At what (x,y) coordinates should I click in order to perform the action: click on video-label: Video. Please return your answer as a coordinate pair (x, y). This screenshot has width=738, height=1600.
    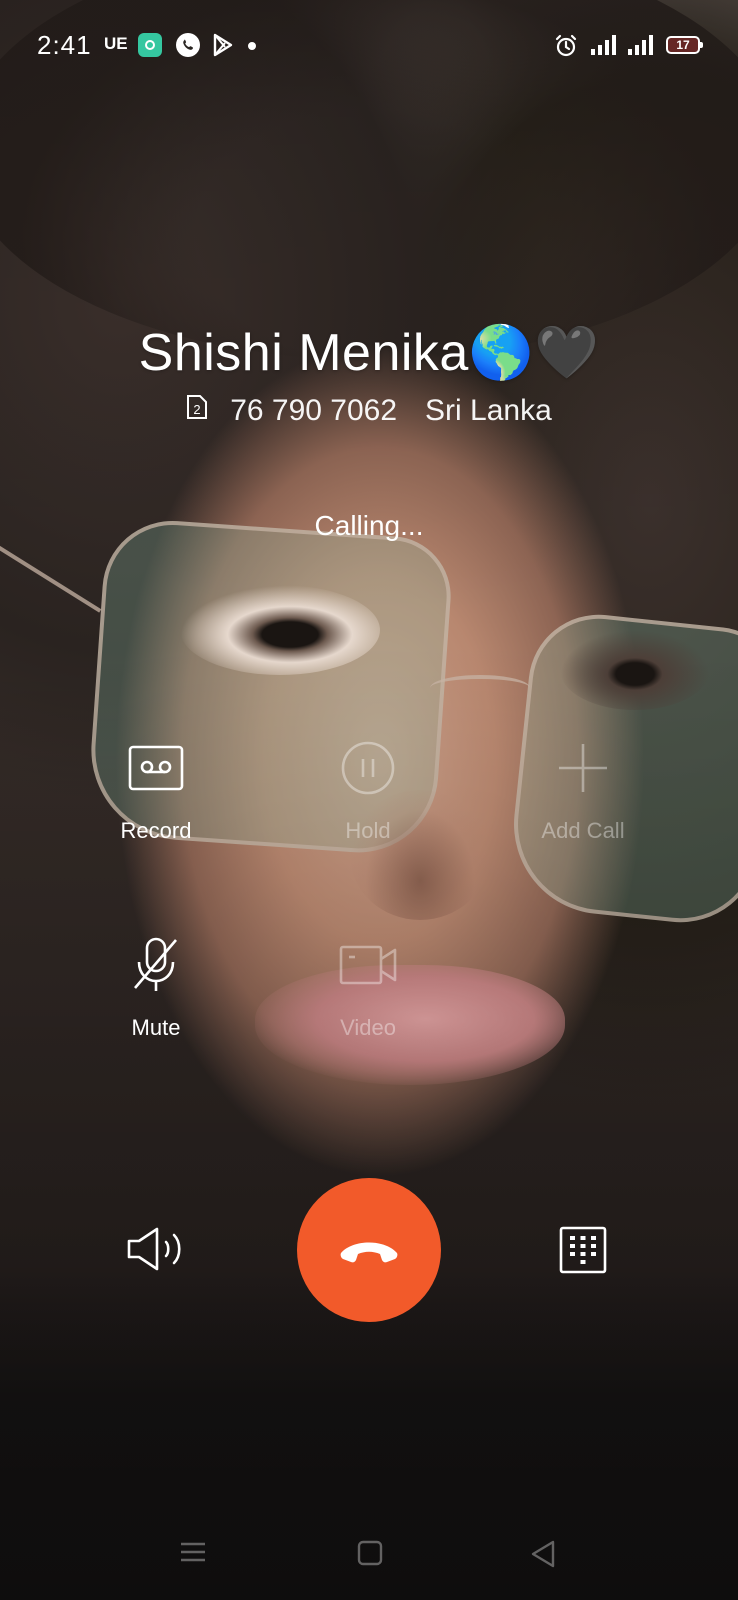
    Looking at the image, I should click on (368, 1027).